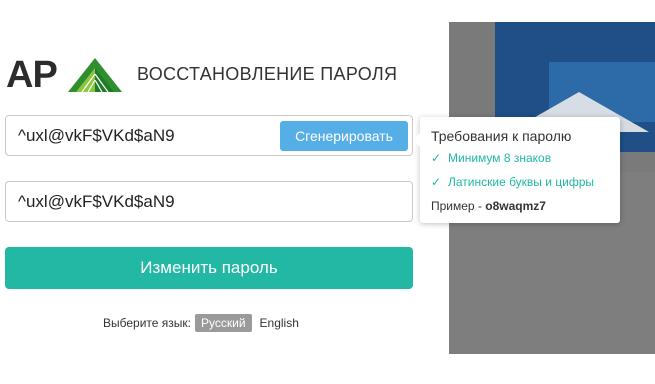 This screenshot has width=655, height=384. I want to click on example-label: Пример -, so click(458, 206).